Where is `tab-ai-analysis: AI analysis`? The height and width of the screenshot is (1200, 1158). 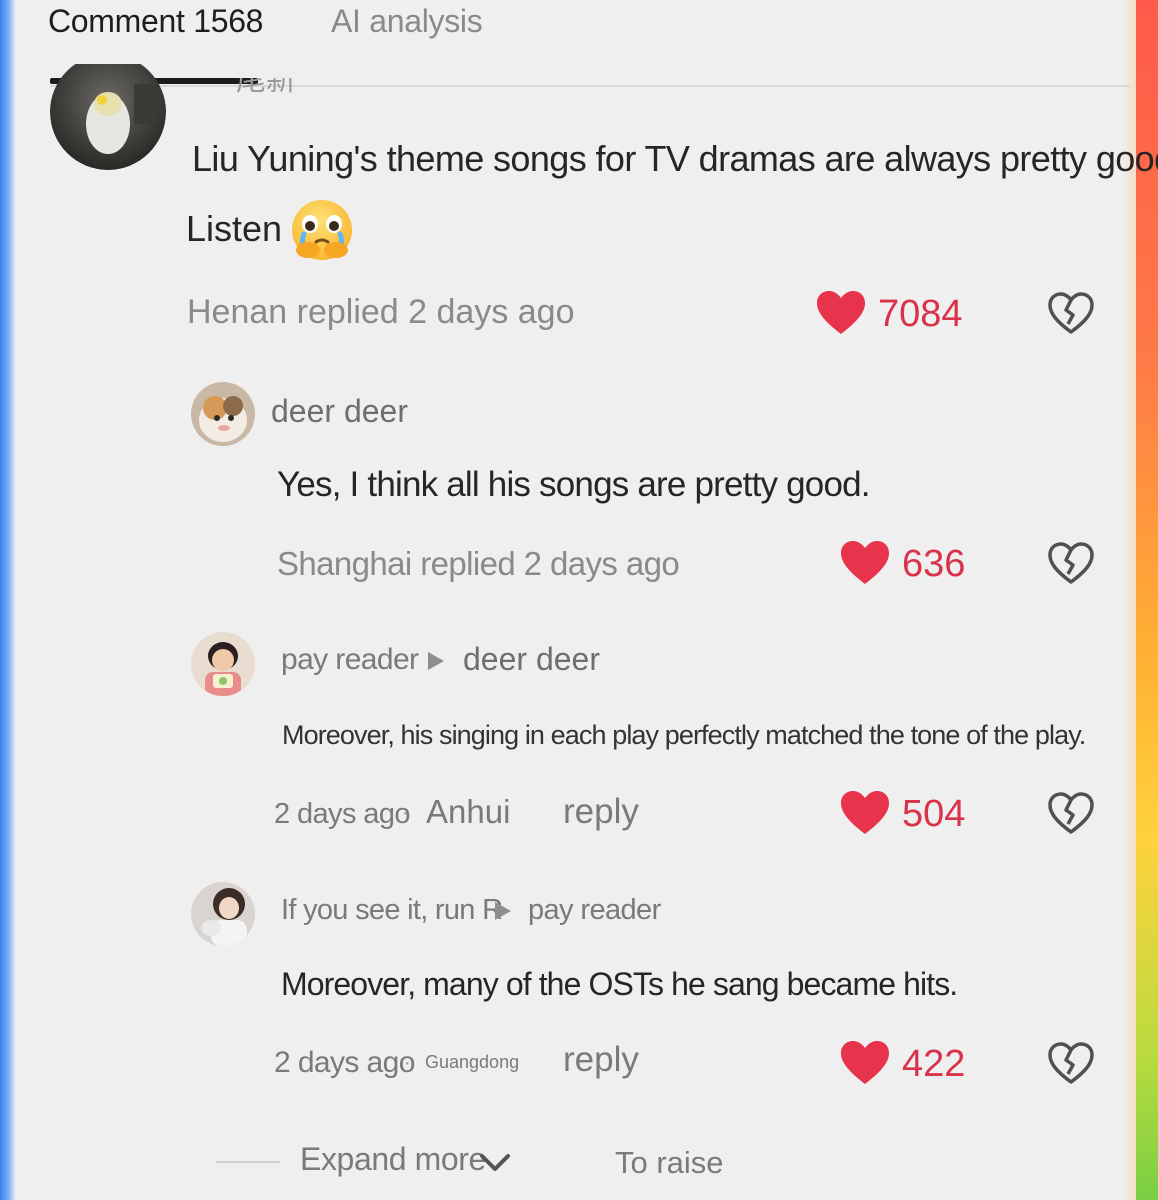
tab-ai-analysis: AI analysis is located at coordinates (407, 21).